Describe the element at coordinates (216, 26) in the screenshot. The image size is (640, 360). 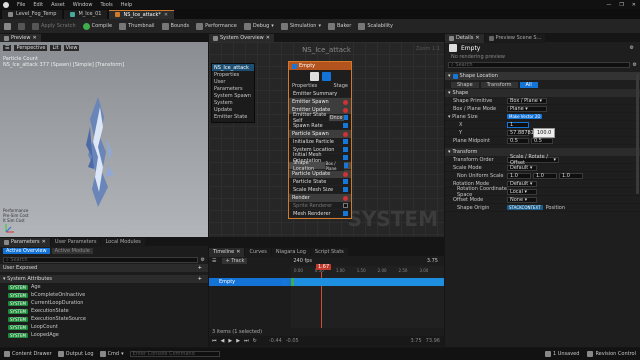
I see `performance-button: Performance` at that location.